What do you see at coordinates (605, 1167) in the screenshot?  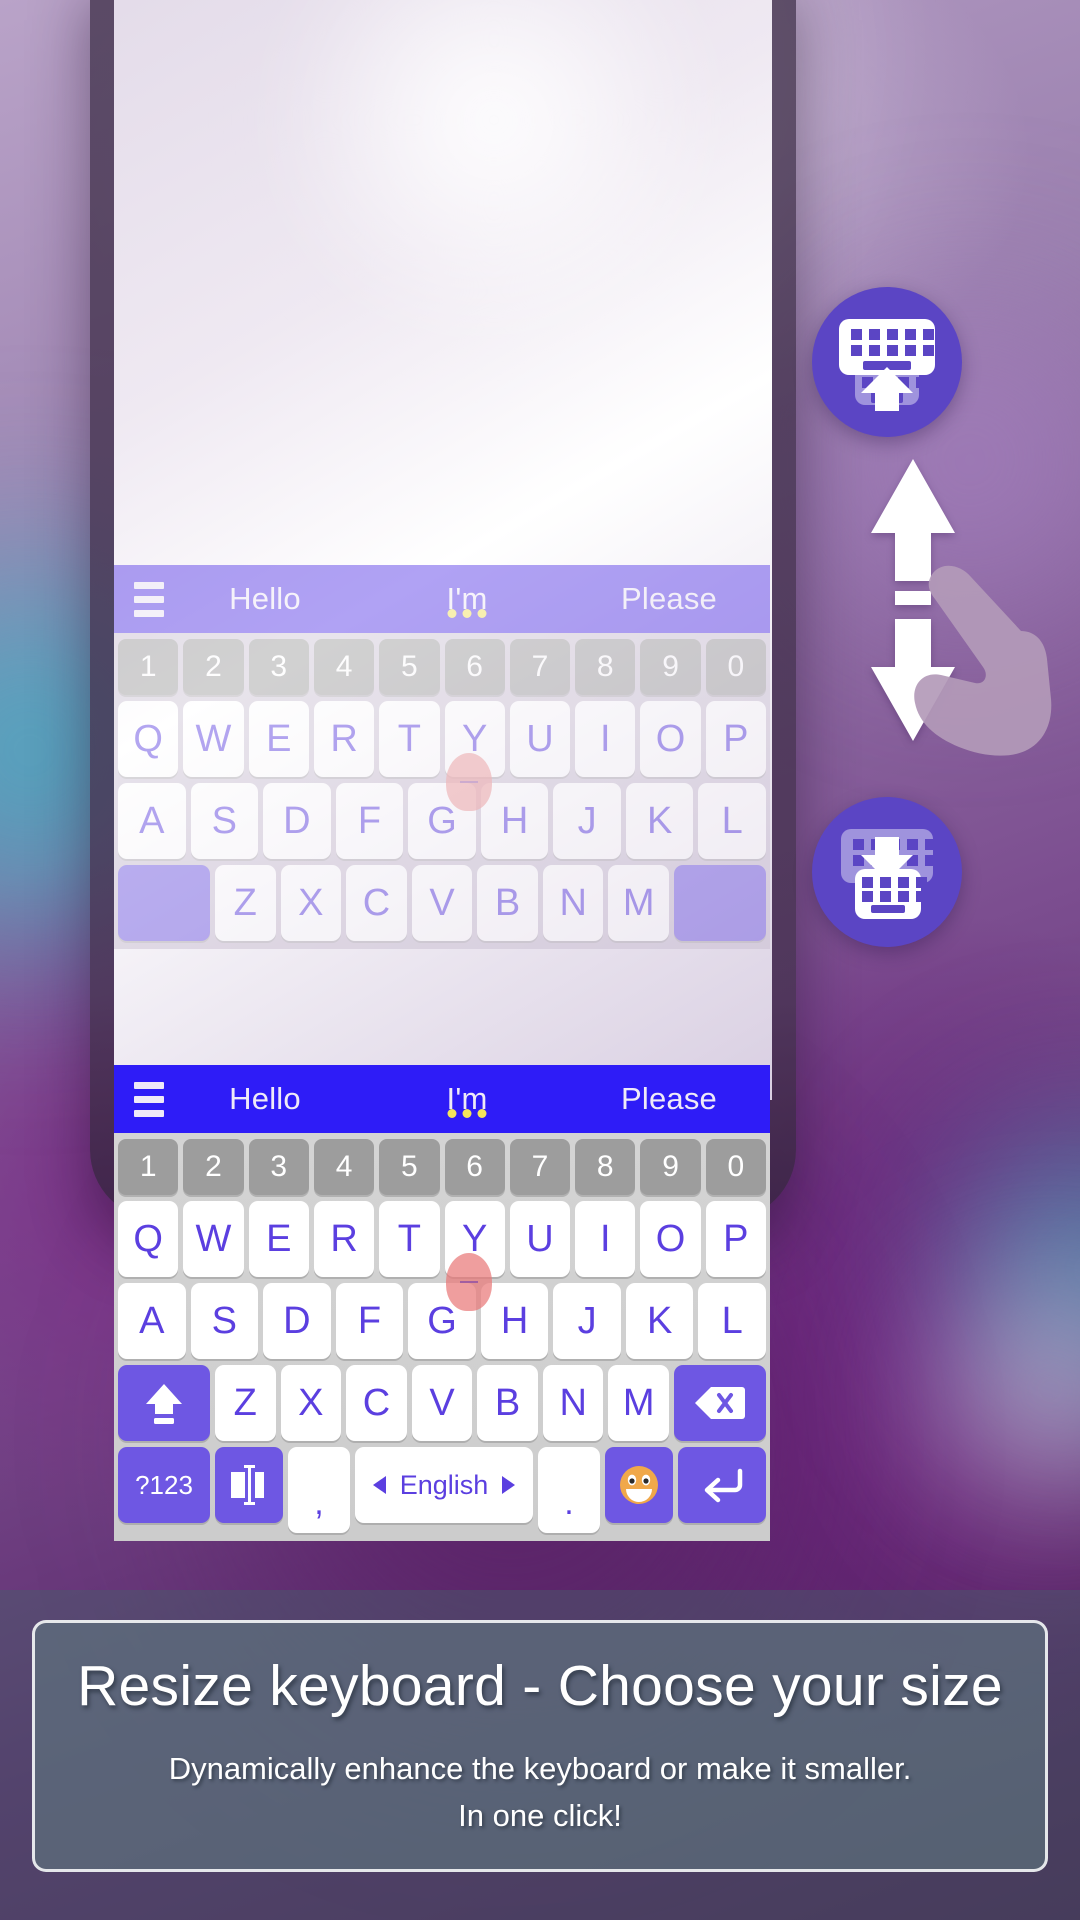 I see `key-num-8: 8` at bounding box center [605, 1167].